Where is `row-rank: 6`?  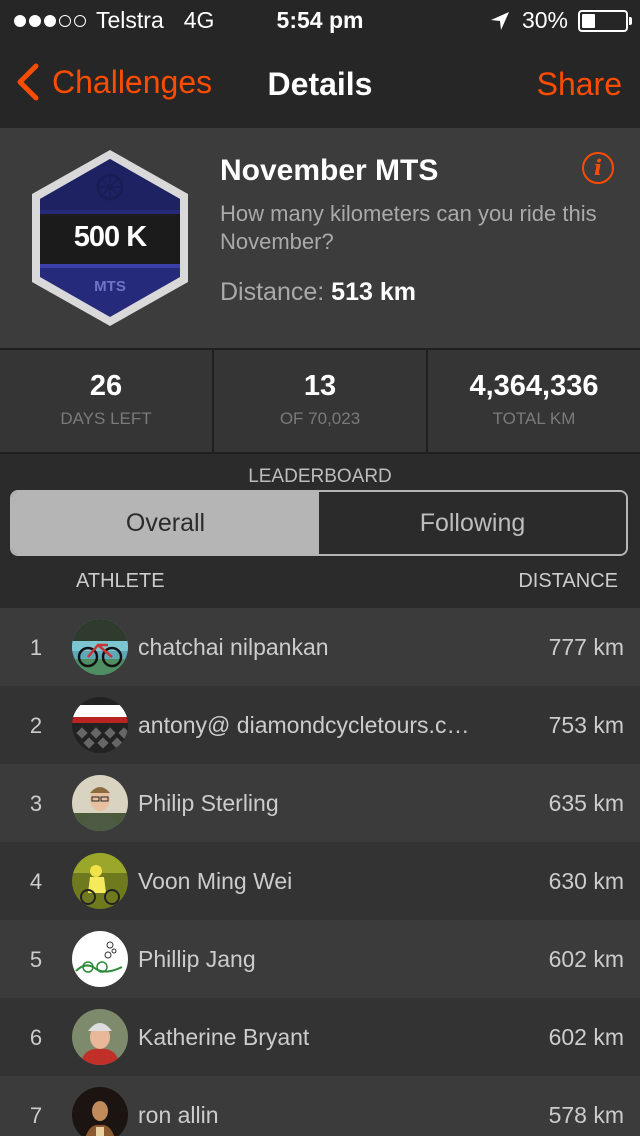
row-rank: 6 is located at coordinates (36, 1037).